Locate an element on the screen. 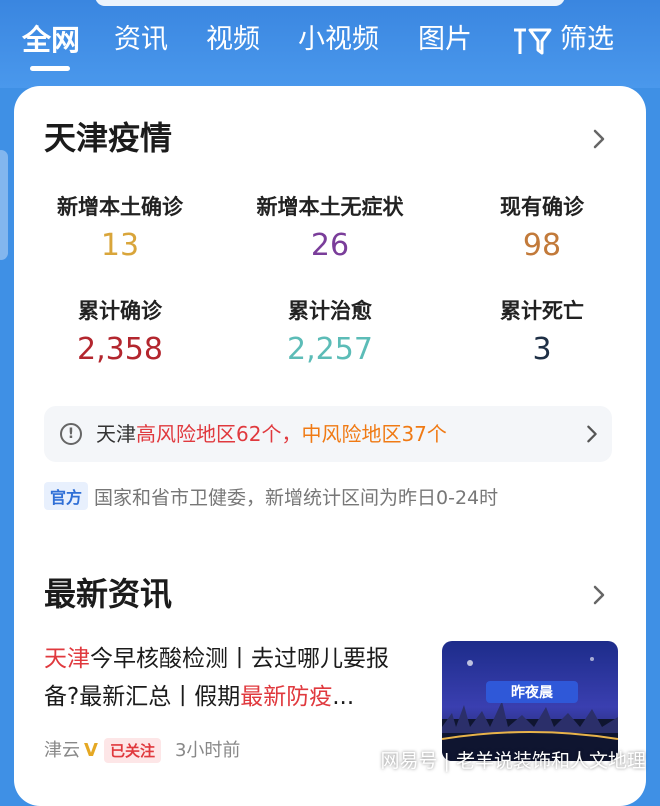 The height and width of the screenshot is (806, 660). tab-all: 全网 is located at coordinates (51, 40).